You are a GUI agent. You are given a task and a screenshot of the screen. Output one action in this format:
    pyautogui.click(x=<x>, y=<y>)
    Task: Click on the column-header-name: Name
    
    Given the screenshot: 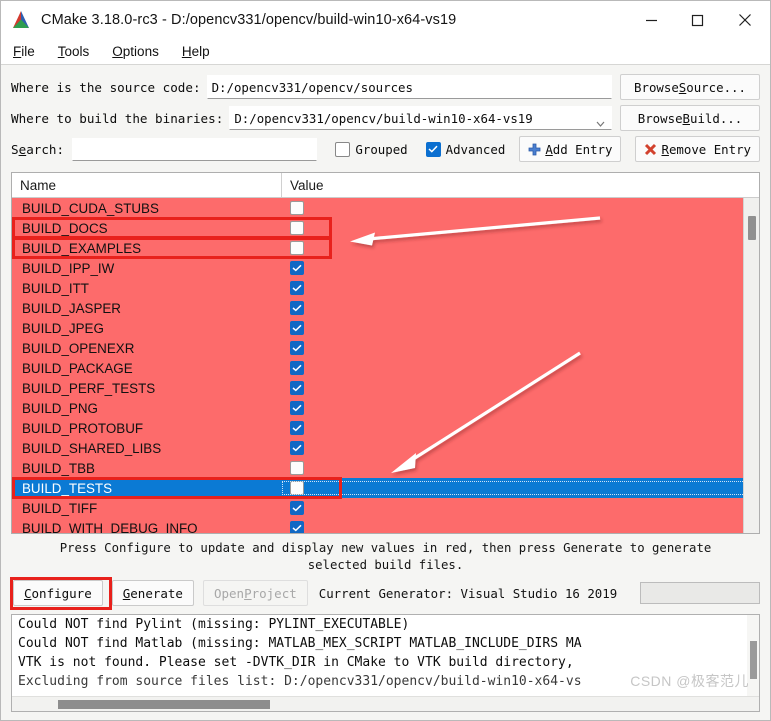 What is the action you would take?
    pyautogui.click(x=147, y=185)
    